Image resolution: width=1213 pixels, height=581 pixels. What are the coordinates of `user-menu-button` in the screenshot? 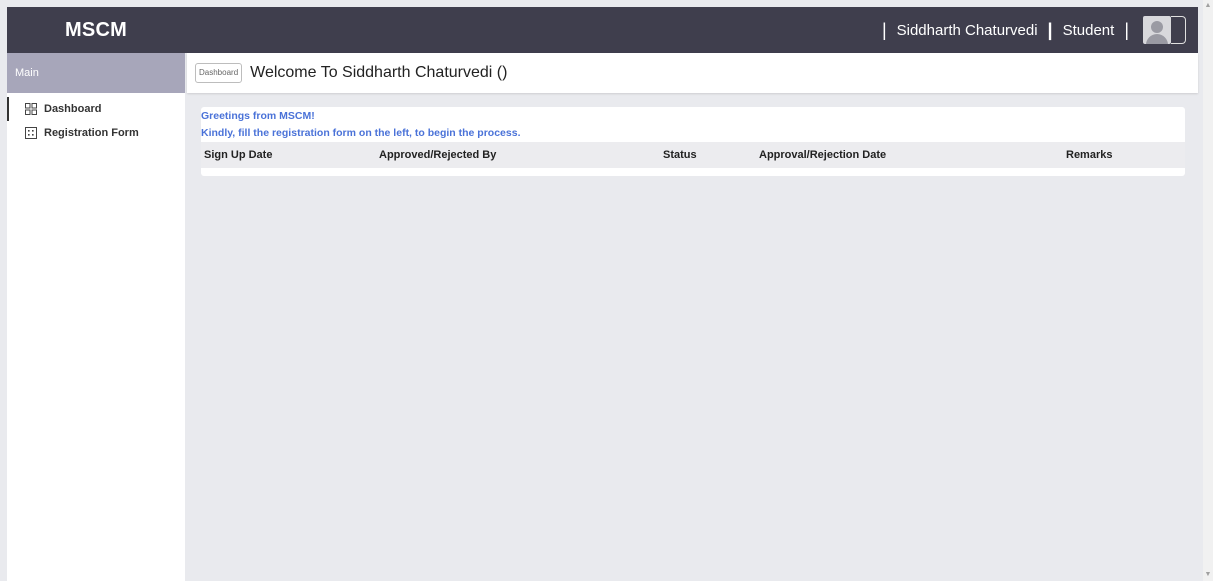 It's located at (1164, 30).